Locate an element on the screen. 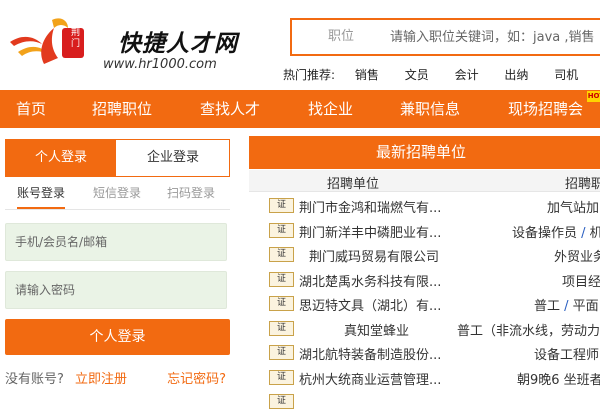 The height and width of the screenshot is (415, 600). no-account-text: 没有账号? is located at coordinates (34, 379).